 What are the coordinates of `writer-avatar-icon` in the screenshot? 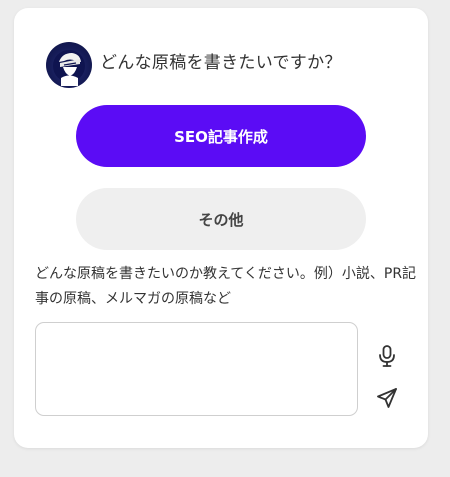 It's located at (69, 68).